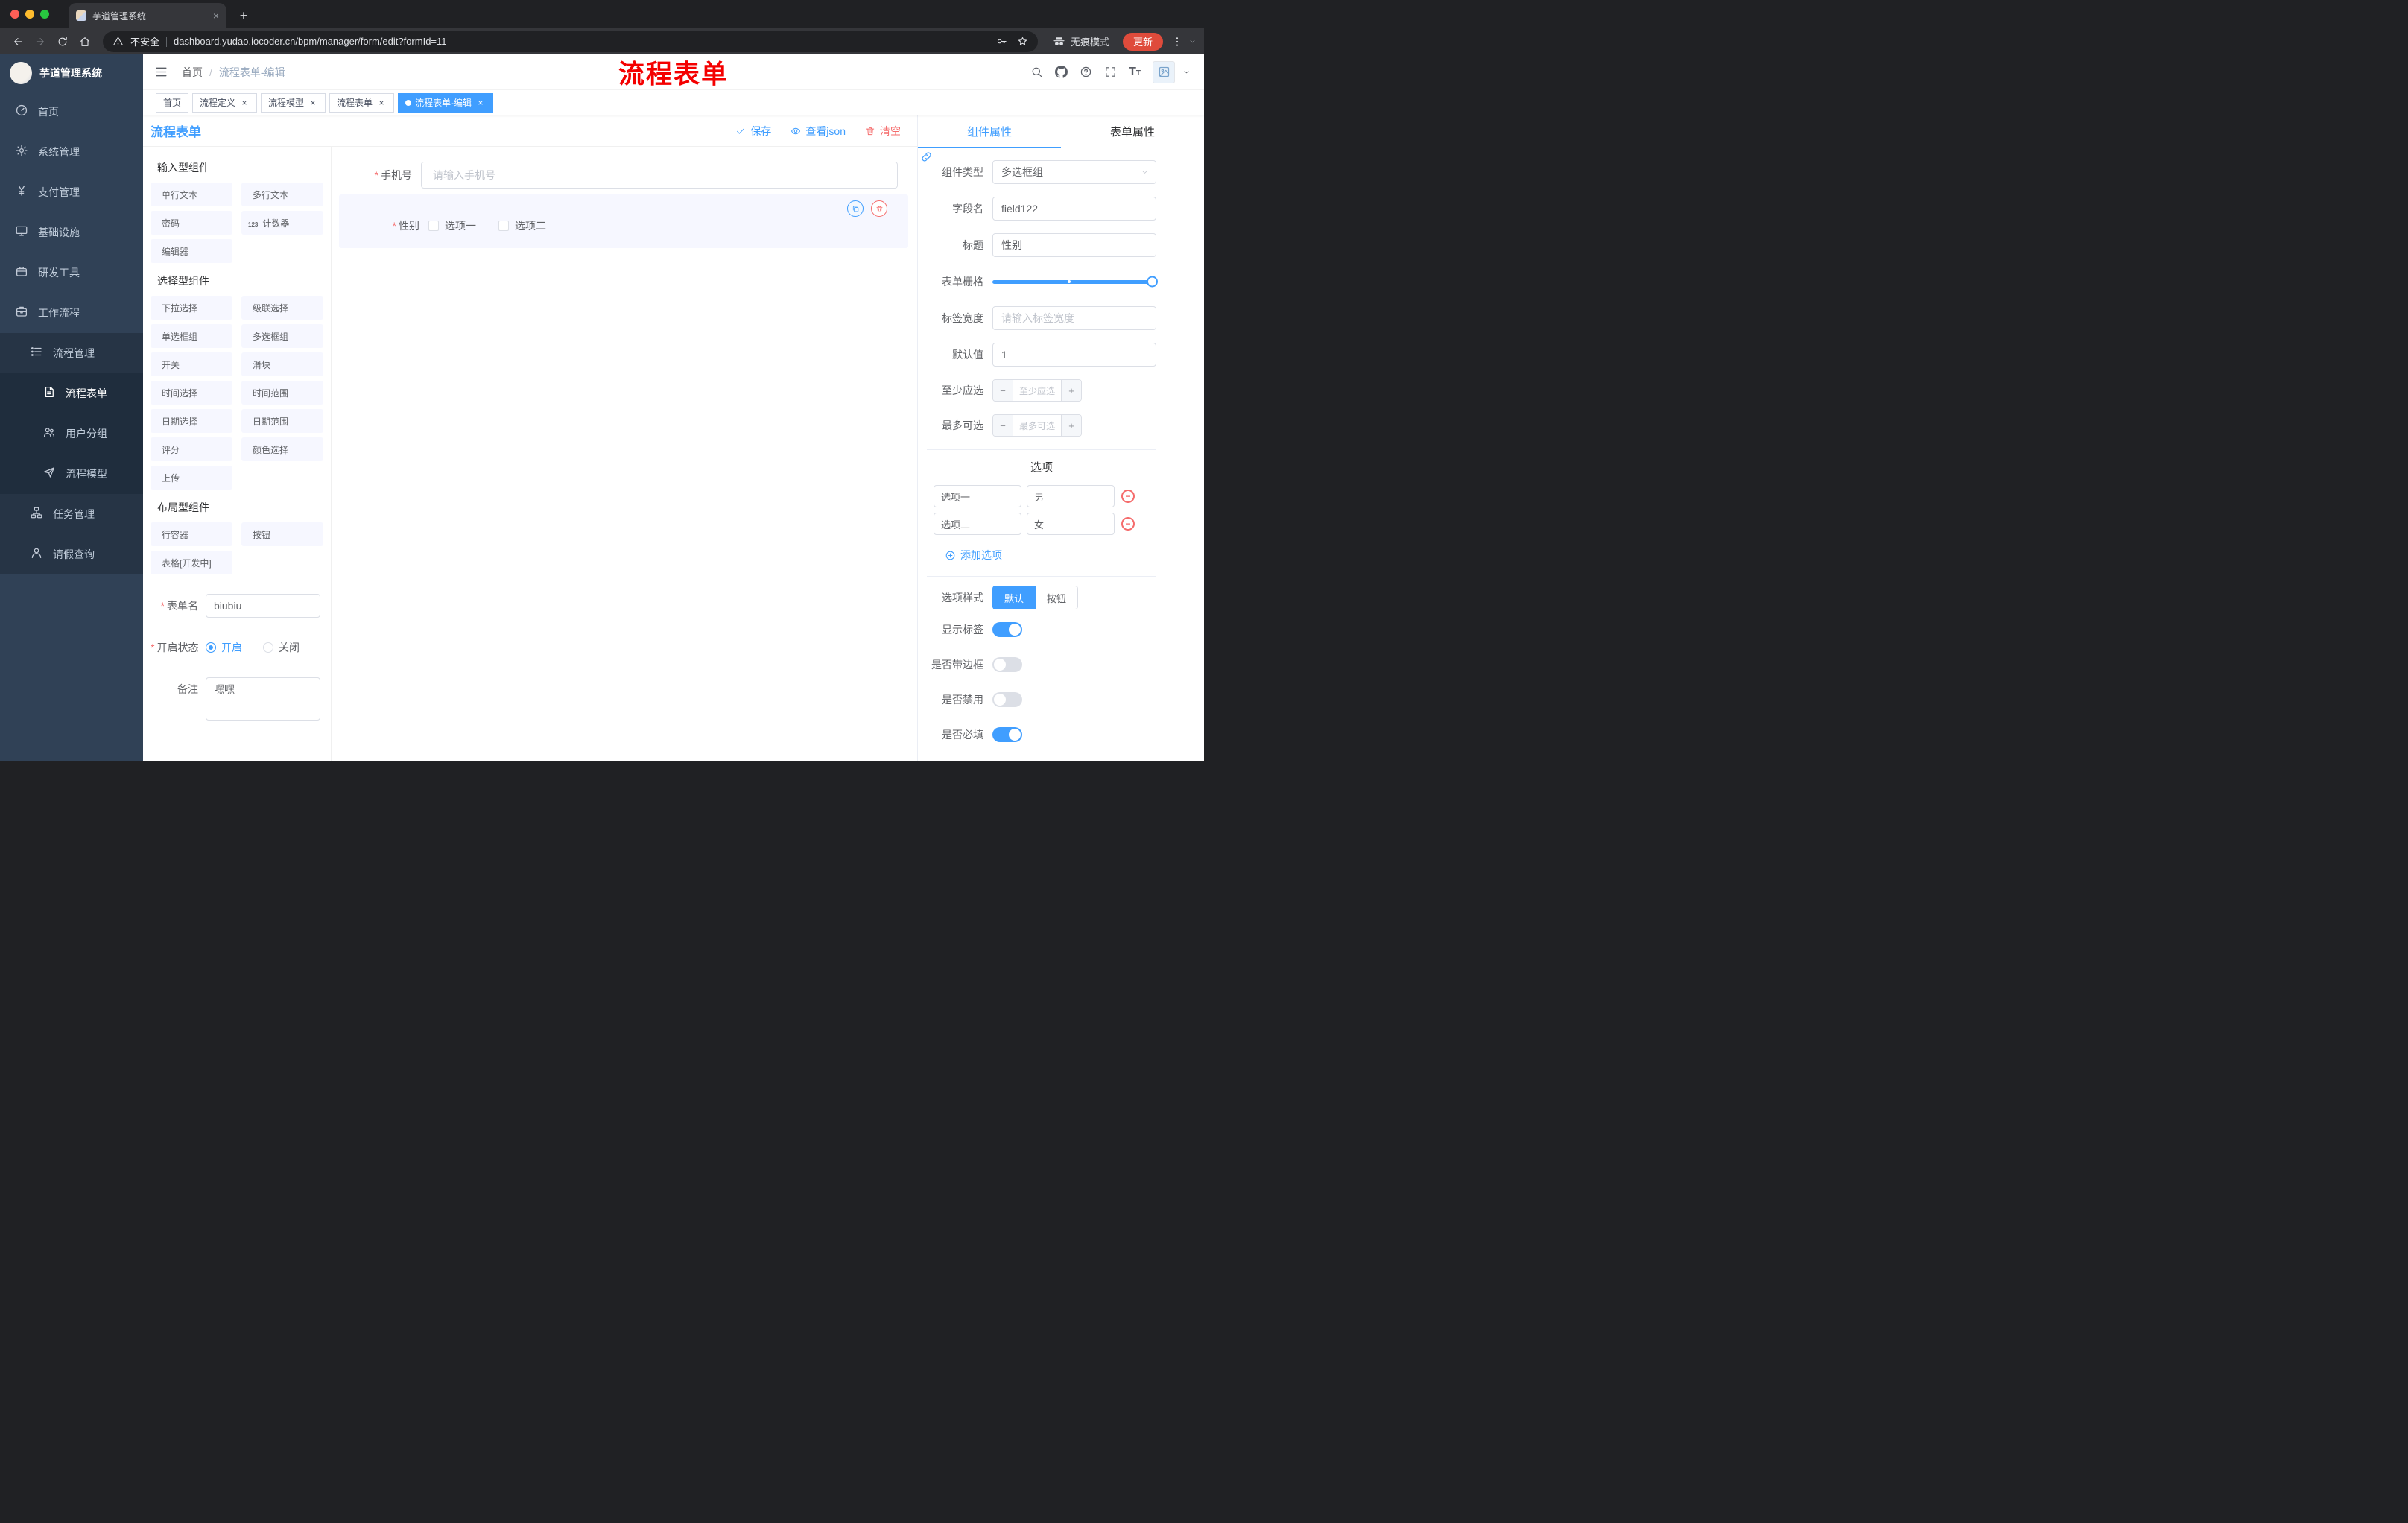  I want to click on palette-chip: 评分, so click(191, 449).